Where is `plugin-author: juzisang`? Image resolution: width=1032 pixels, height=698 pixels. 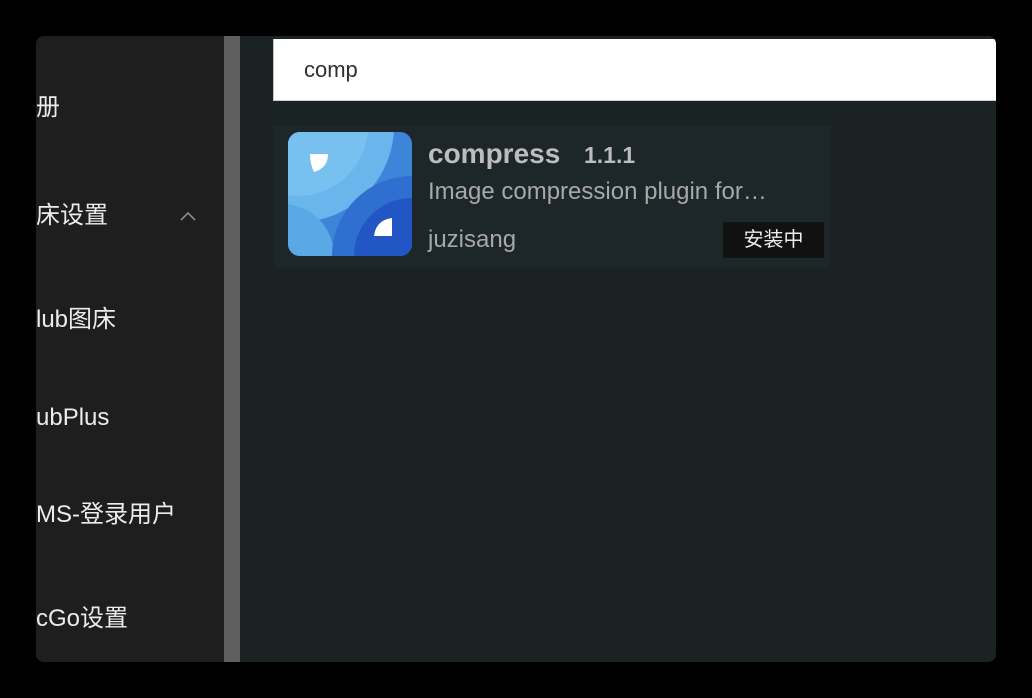 plugin-author: juzisang is located at coordinates (472, 239).